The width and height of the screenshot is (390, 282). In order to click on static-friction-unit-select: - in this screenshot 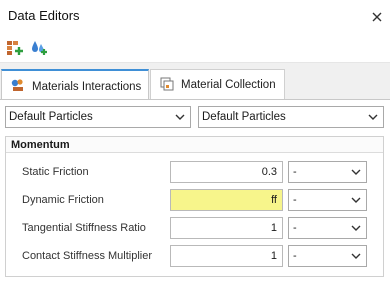, I will do `click(327, 172)`.